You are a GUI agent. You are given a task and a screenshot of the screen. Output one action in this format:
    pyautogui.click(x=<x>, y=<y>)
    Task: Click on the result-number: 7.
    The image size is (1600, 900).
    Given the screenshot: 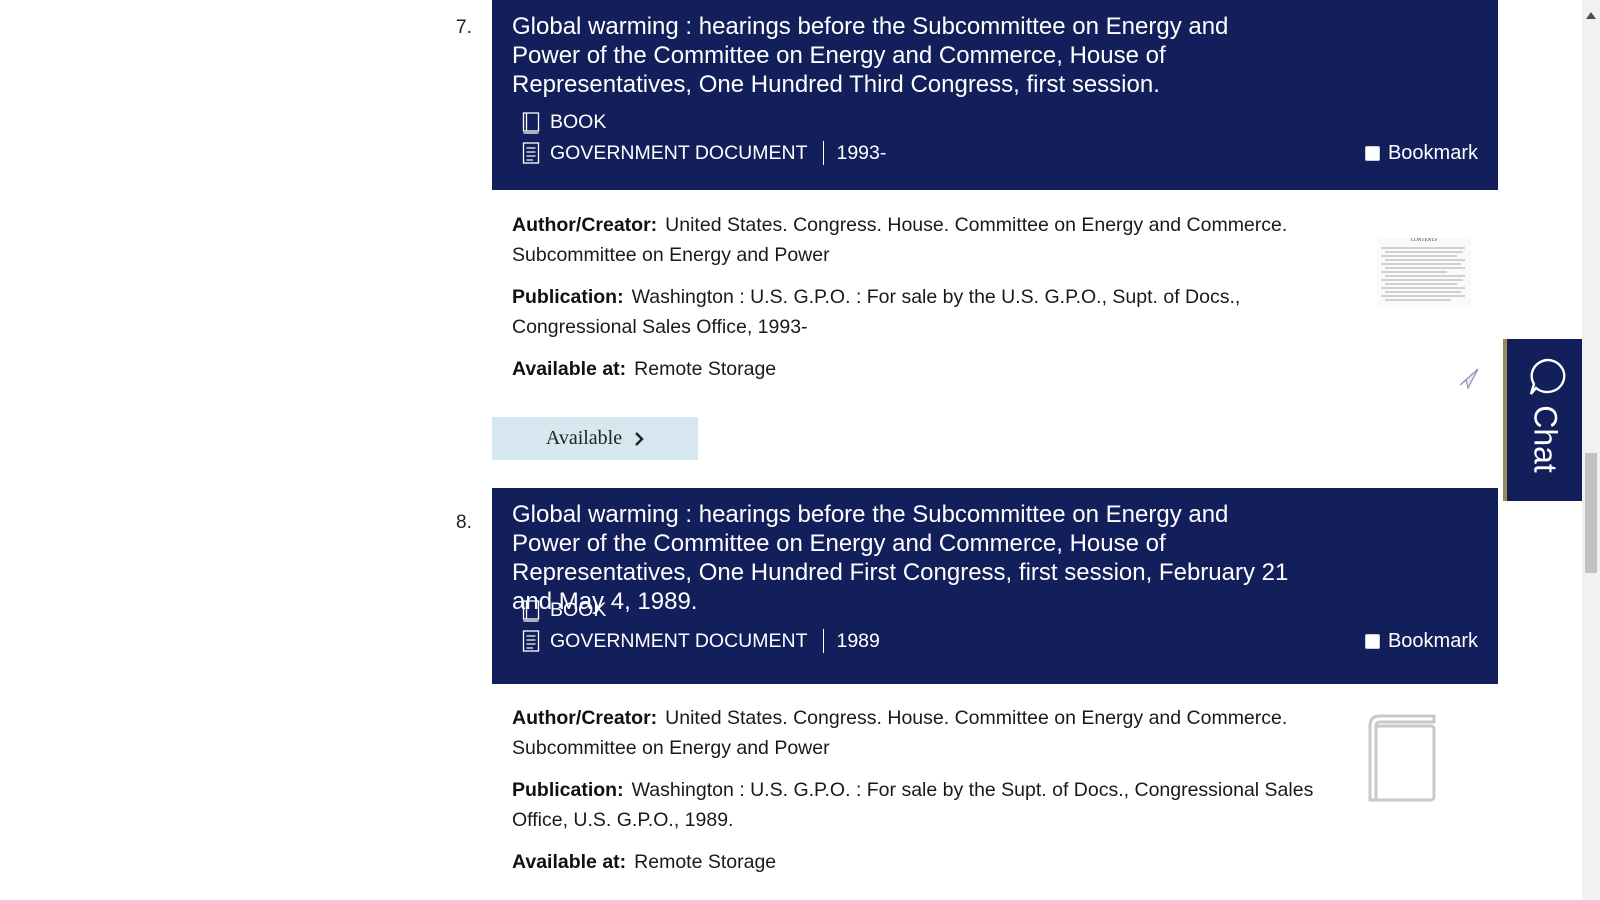 What is the action you would take?
    pyautogui.click(x=464, y=27)
    